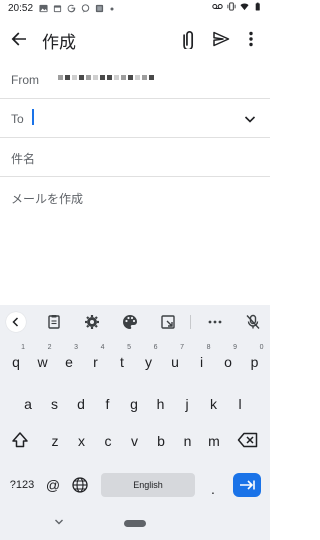  What do you see at coordinates (102, 347) in the screenshot?
I see `key-number-hint: 4` at bounding box center [102, 347].